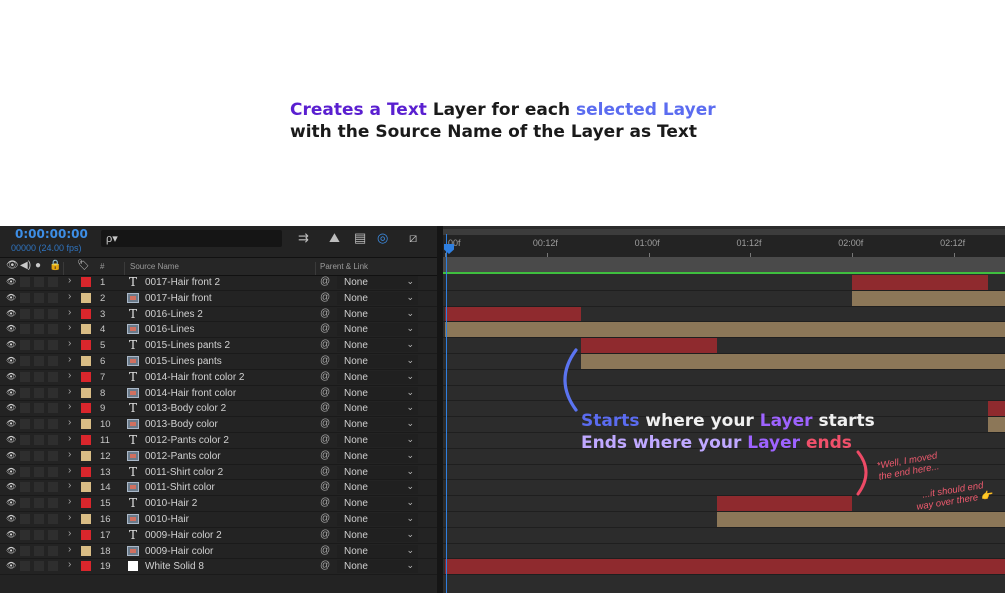 The width and height of the screenshot is (1005, 593). Describe the element at coordinates (218, 299) in the screenshot. I see `layer-row: 👁 › 2 0017-Hair front @ None ⌄` at that location.